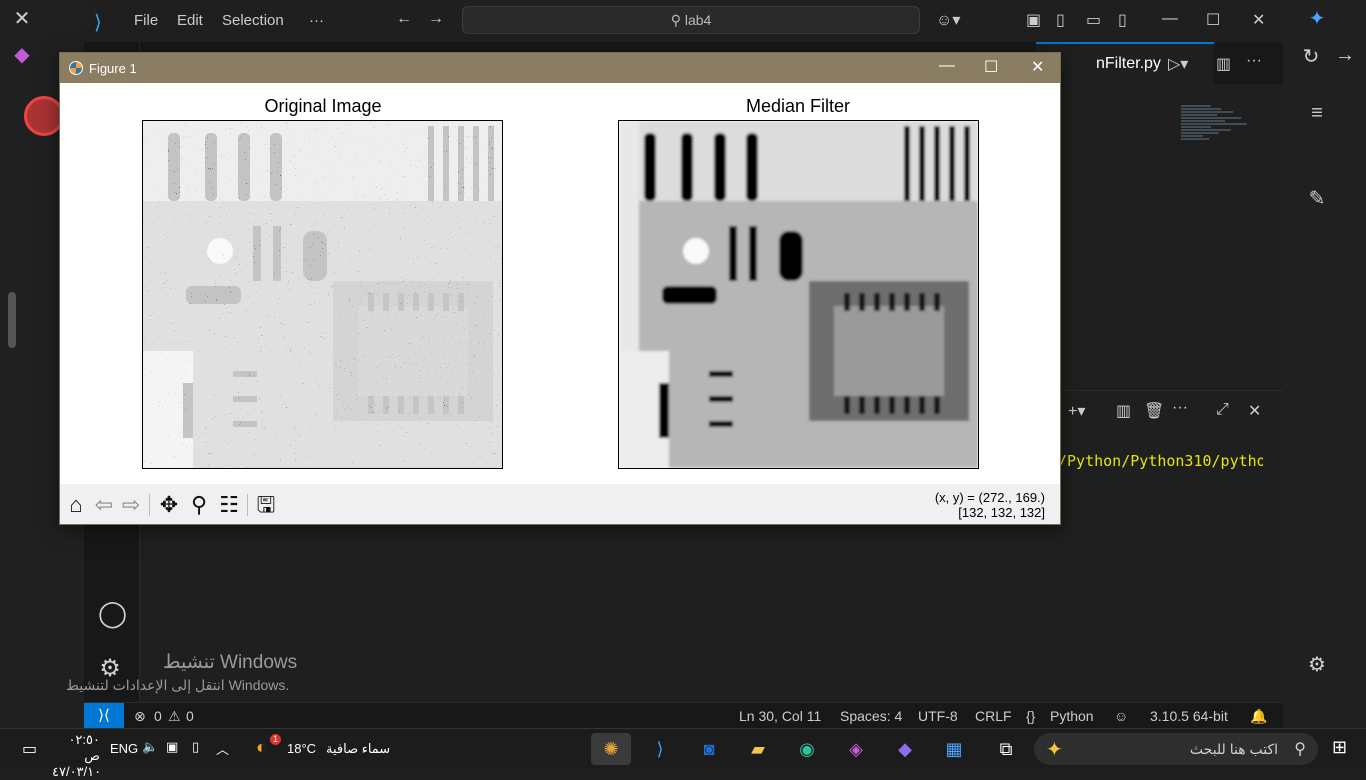 This screenshot has height=780, width=1366. I want to click on warnings-count: 0, so click(190, 716).